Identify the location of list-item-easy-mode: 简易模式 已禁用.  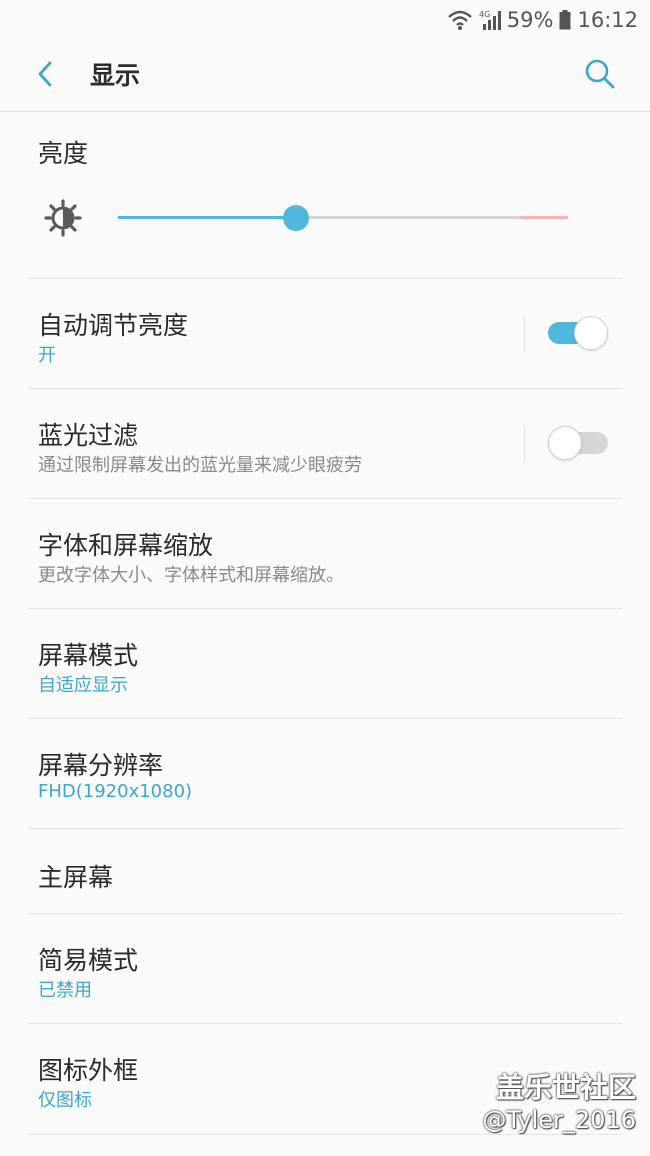
(325, 973).